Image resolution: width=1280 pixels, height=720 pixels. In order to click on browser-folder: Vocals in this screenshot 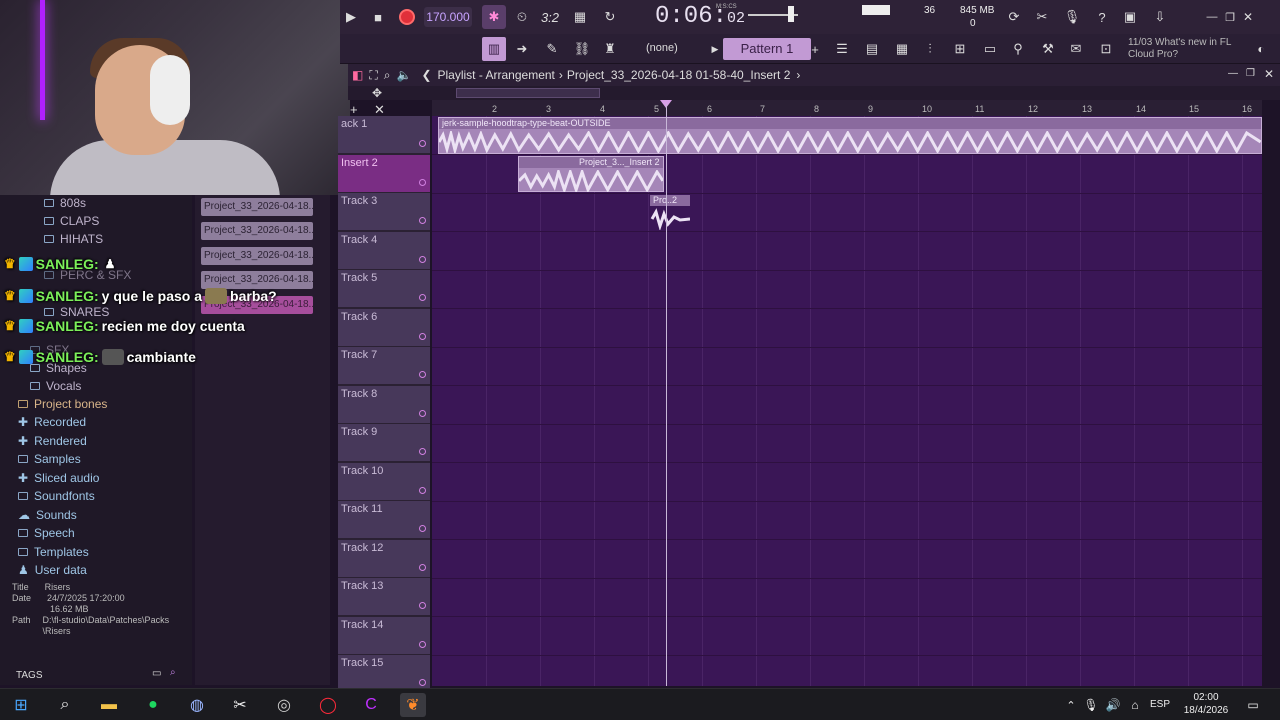, I will do `click(55, 386)`.